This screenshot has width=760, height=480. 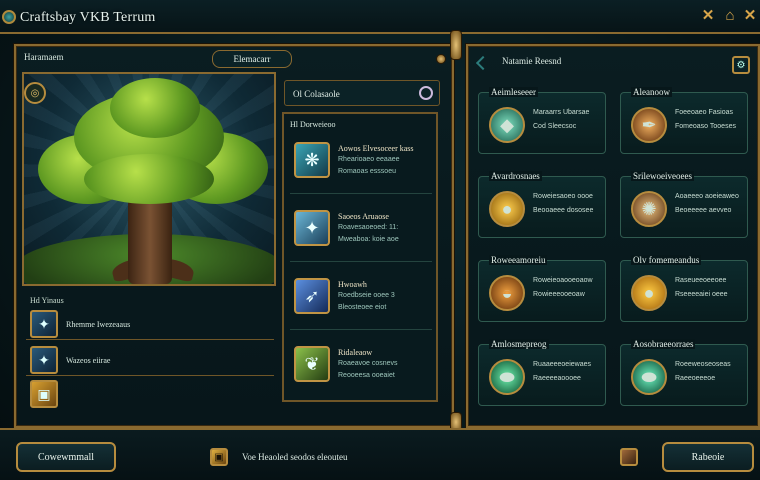 I want to click on card-line: Cod Sleecsoc, so click(x=555, y=126).